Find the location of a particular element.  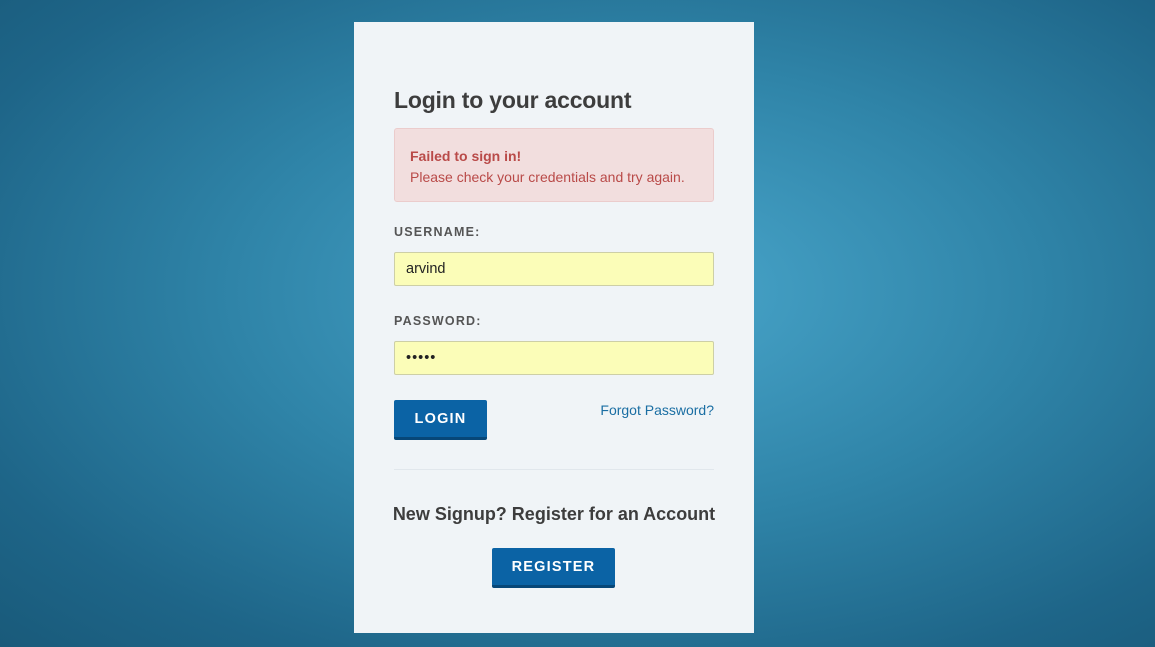

register-button: REGISTER is located at coordinates (553, 568).